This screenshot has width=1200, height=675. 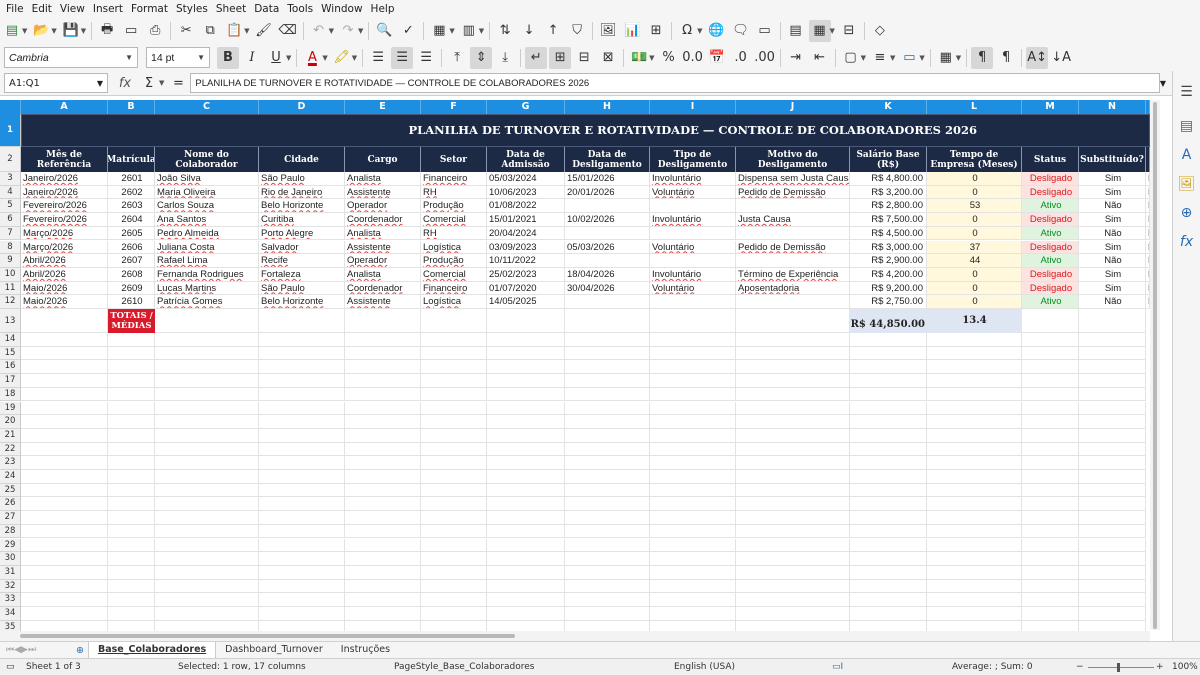 I want to click on table-cell: 25/02/2023, so click(x=526, y=274).